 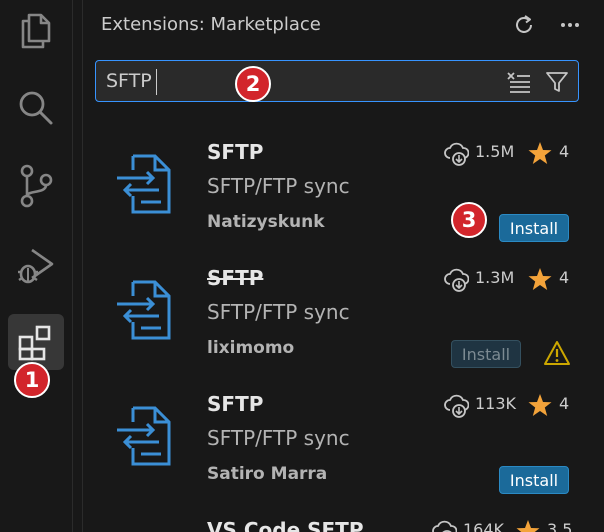 I want to click on download-count: 1.3M, so click(x=495, y=277).